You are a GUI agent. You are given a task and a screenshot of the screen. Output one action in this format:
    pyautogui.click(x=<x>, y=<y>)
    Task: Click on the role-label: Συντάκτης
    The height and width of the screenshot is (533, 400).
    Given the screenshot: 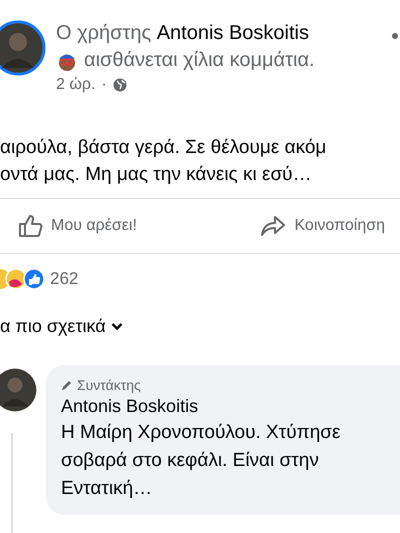 What is the action you would take?
    pyautogui.click(x=109, y=385)
    